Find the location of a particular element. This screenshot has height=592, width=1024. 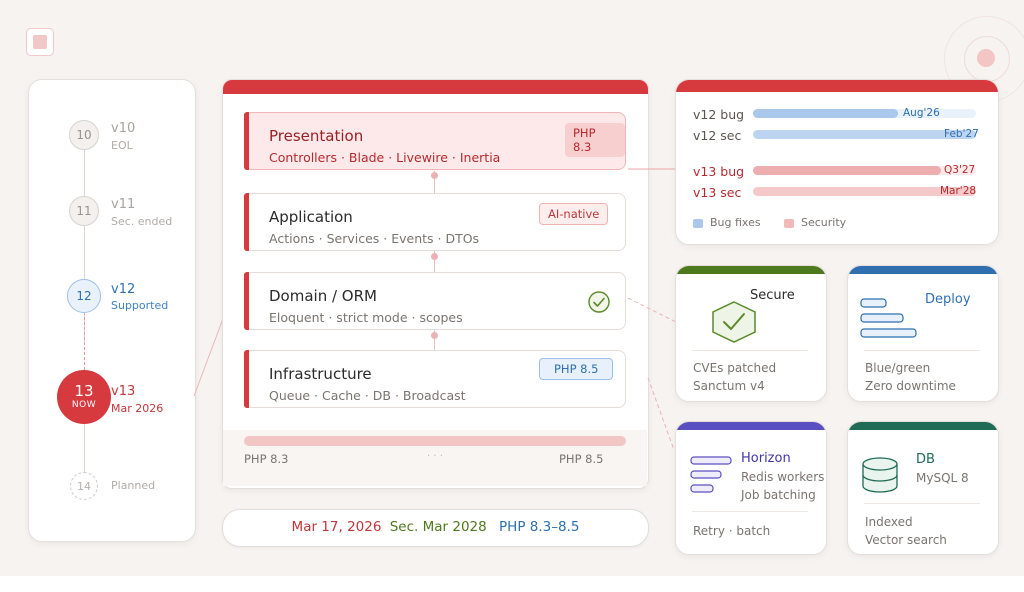

horizon-title: Horizon is located at coordinates (766, 458).